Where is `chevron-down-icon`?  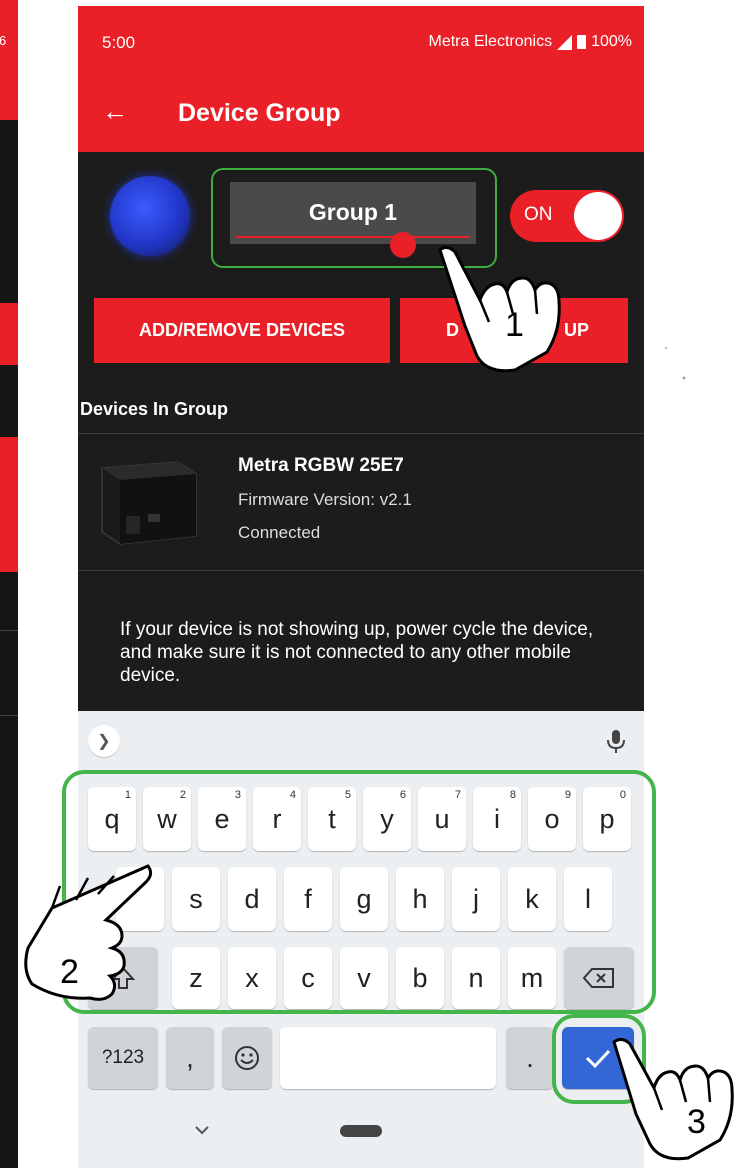 chevron-down-icon is located at coordinates (202, 1130).